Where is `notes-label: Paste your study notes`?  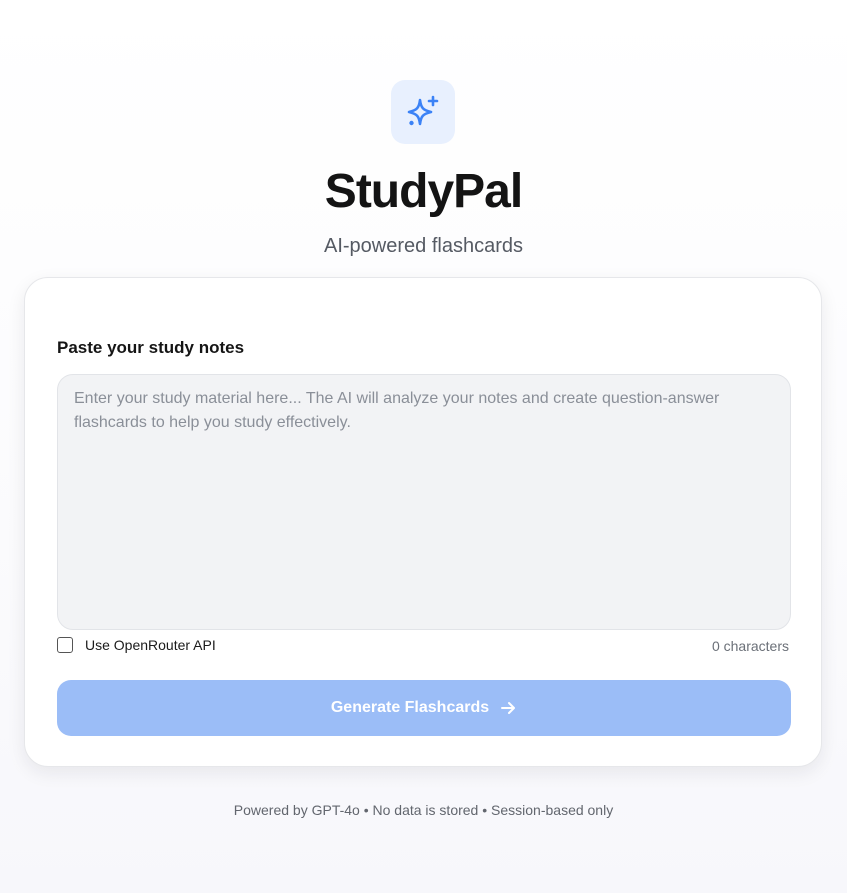 notes-label: Paste your study notes is located at coordinates (151, 347).